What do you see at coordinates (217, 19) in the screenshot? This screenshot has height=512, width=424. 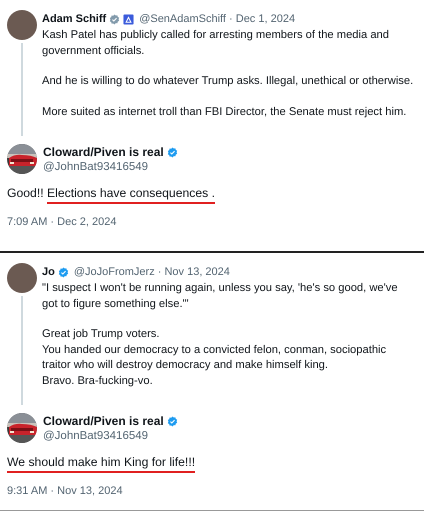 I see `handle-and-date: @SenAdamSchiff · Dec 1, 2024` at bounding box center [217, 19].